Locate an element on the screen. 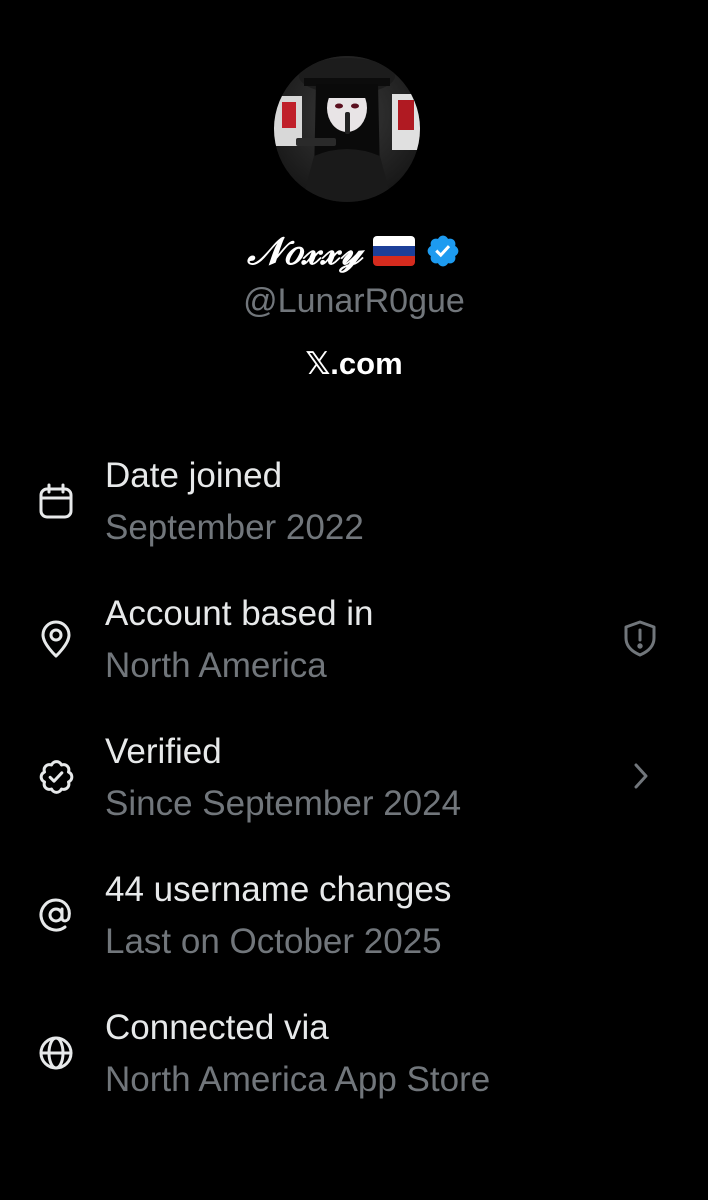  chevron-right-icon is located at coordinates (640, 776).